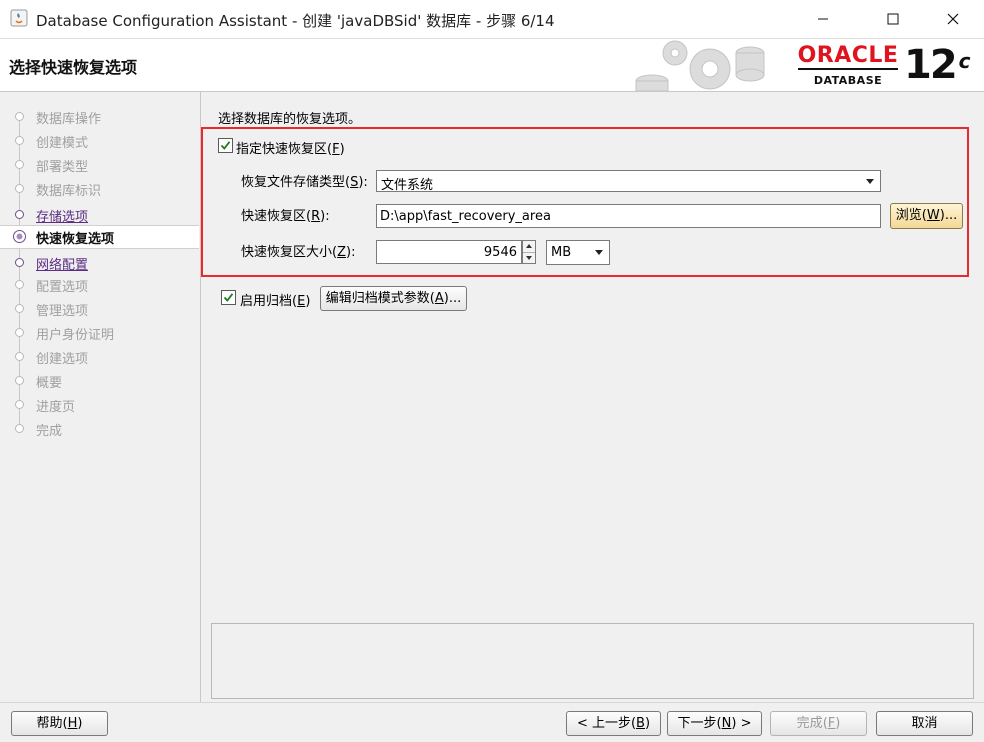 The height and width of the screenshot is (742, 984). What do you see at coordinates (75, 335) in the screenshot?
I see `nav-item-label: 用户身份证明` at bounding box center [75, 335].